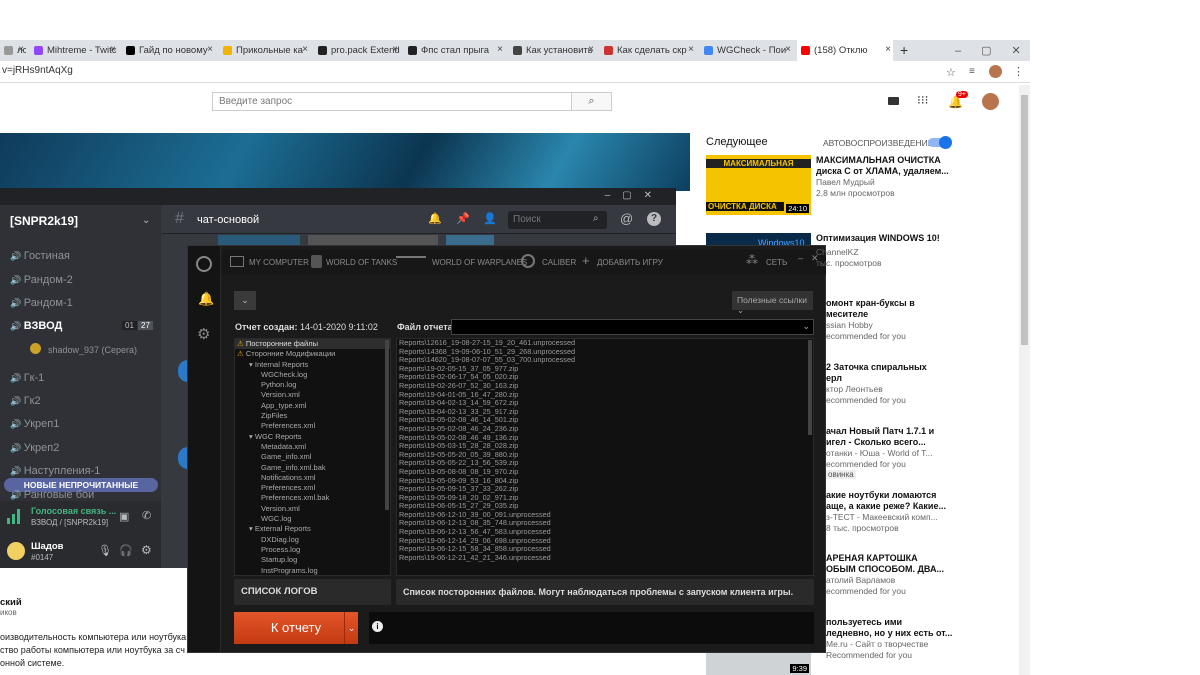 The image size is (1200, 675). What do you see at coordinates (515, 72) in the screenshot?
I see `address-bar` at bounding box center [515, 72].